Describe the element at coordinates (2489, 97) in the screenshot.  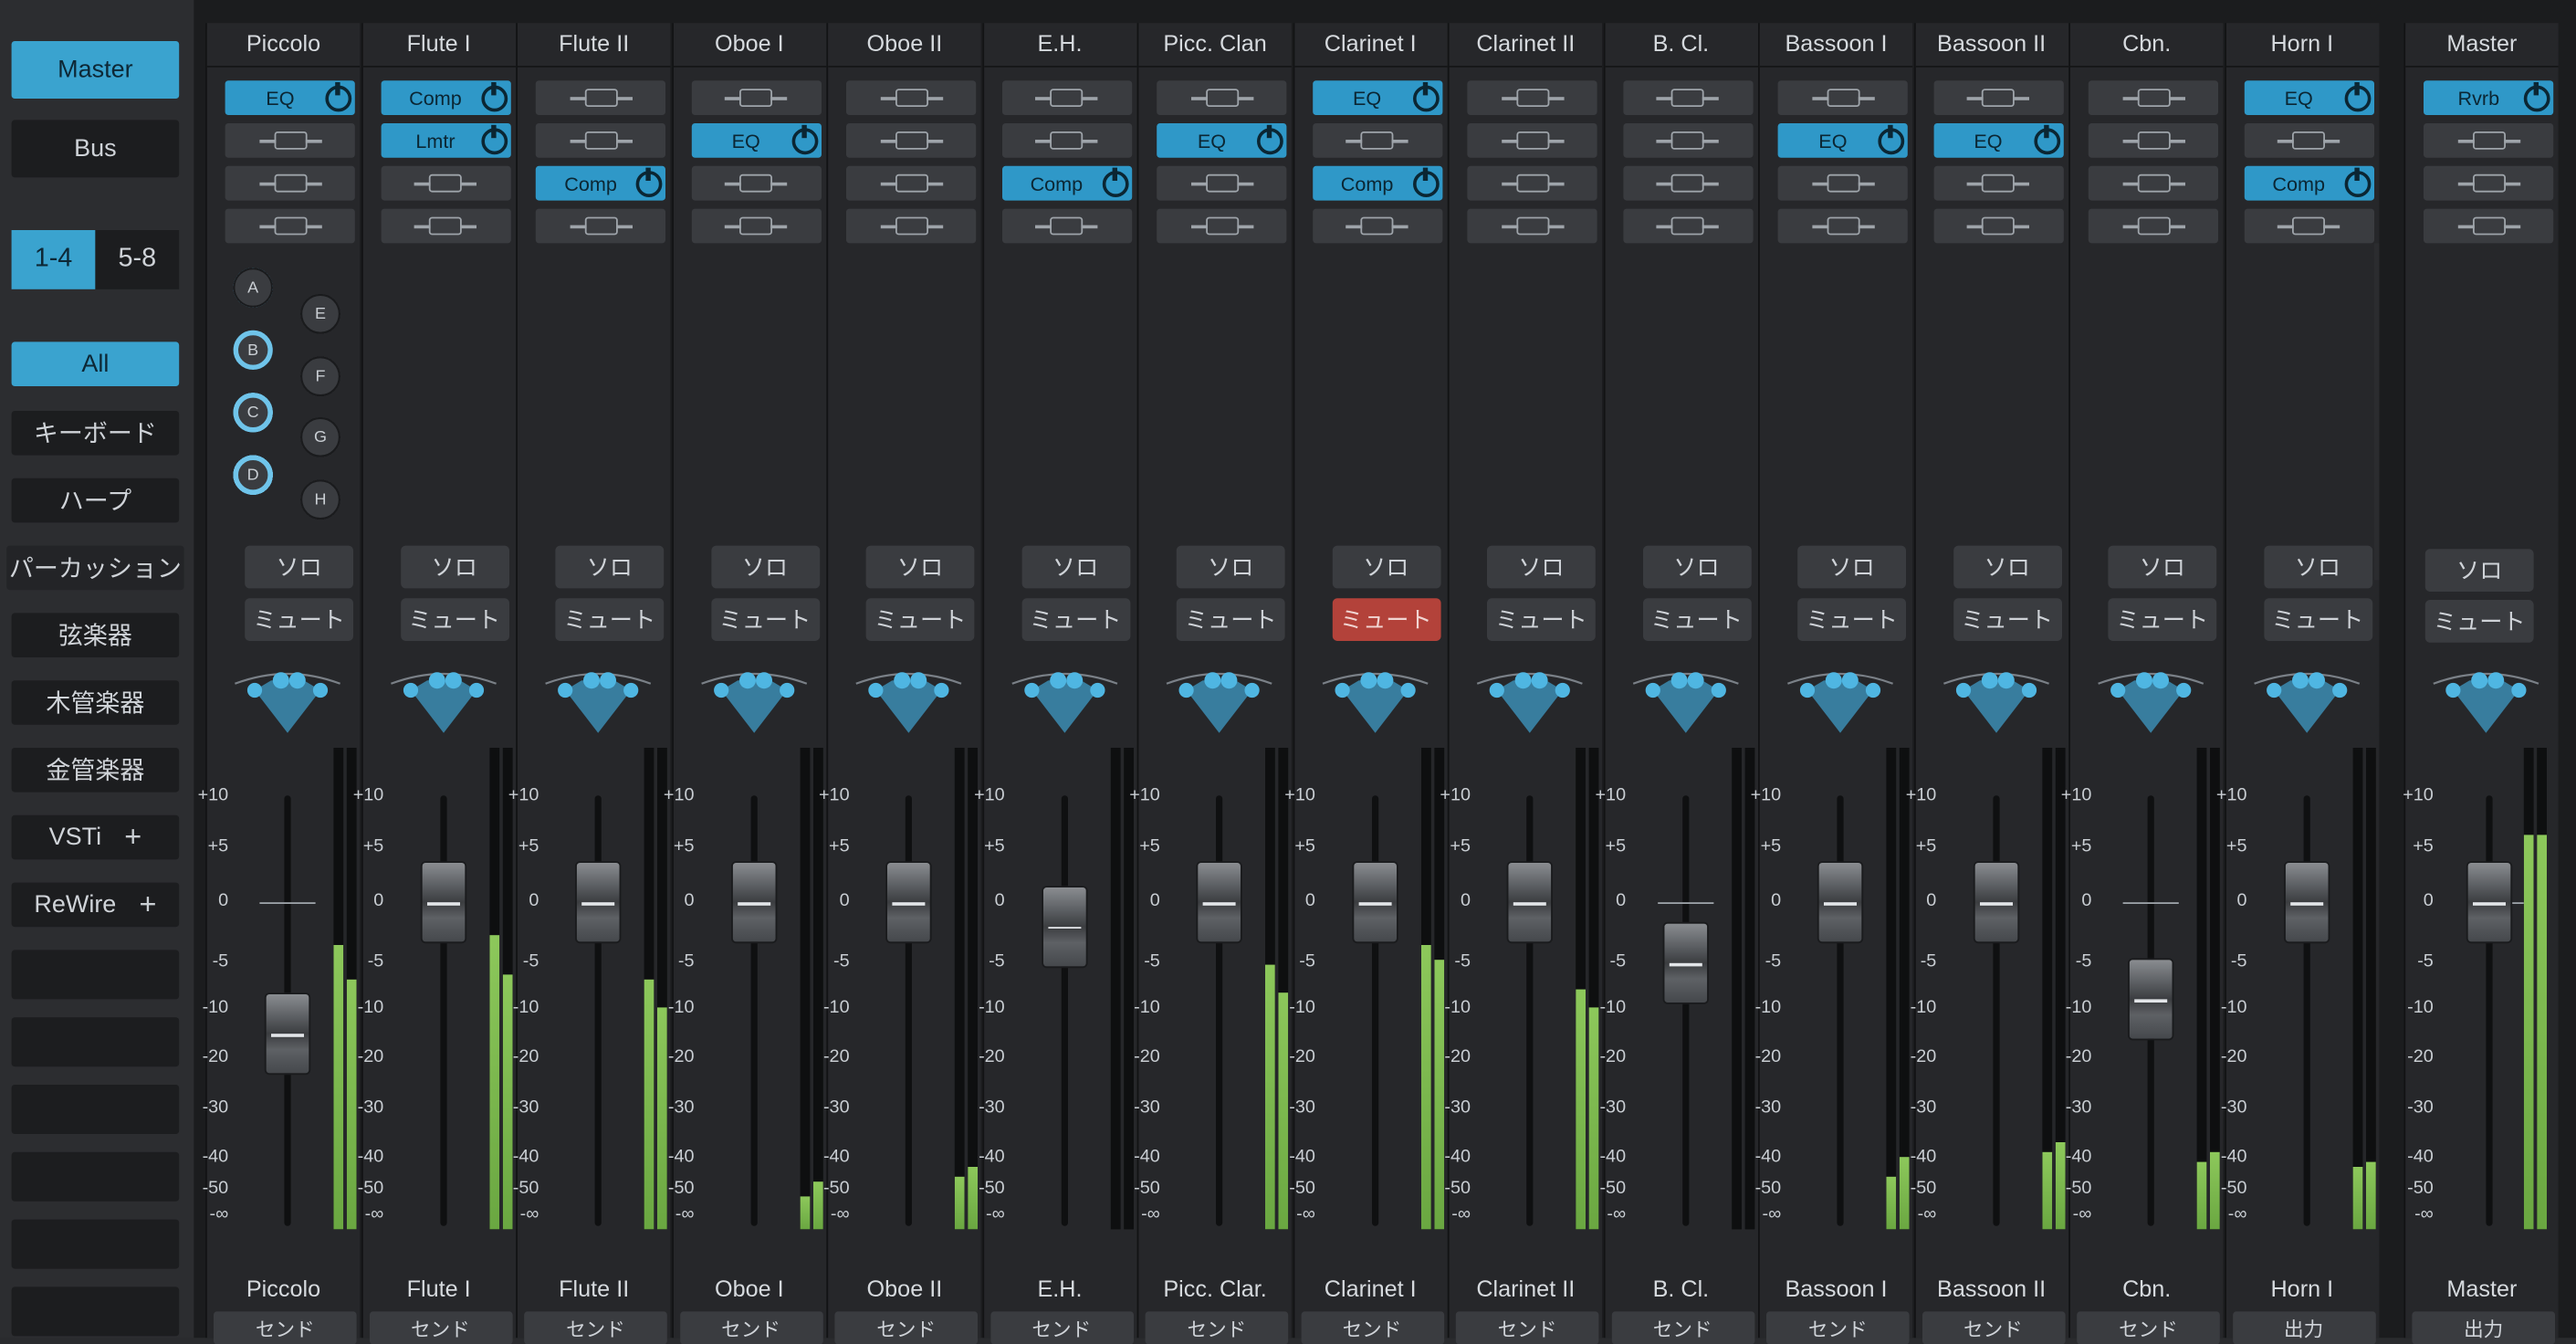
I see `insert-slot: Rvrb` at that location.